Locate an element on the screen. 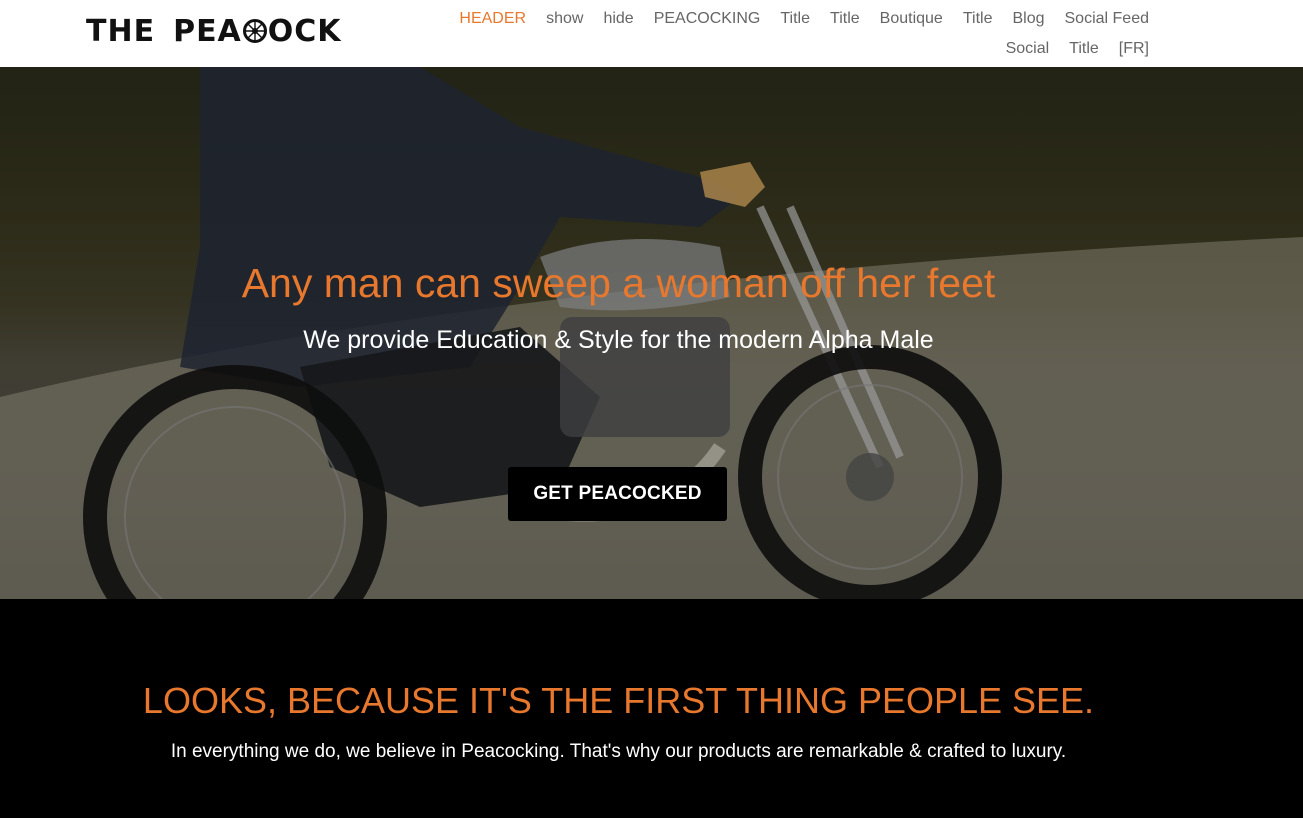 The width and height of the screenshot is (1303, 818). site-logo: THE PEA OCK is located at coordinates (214, 31).